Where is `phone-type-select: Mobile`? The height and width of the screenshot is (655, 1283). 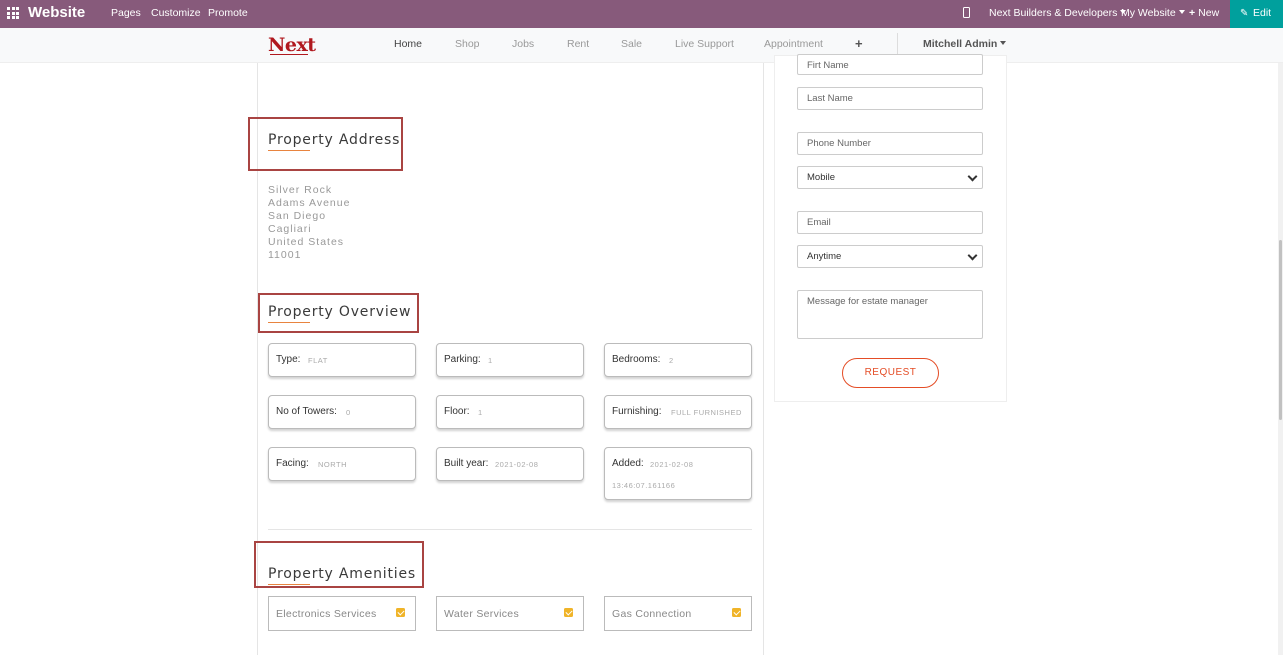 phone-type-select: Mobile is located at coordinates (890, 177).